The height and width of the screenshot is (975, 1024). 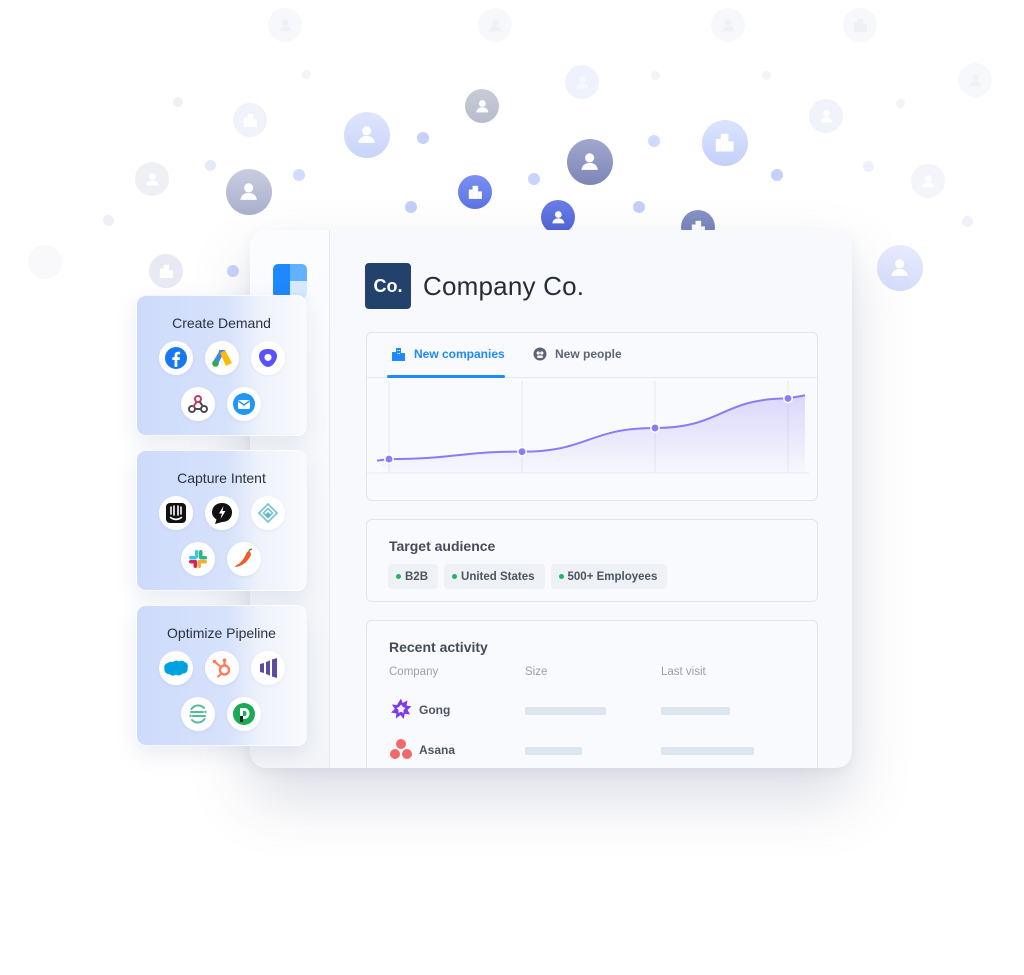 I want to click on panel-optimize-pipeline: Optimize Pipeline, so click(x=221, y=675).